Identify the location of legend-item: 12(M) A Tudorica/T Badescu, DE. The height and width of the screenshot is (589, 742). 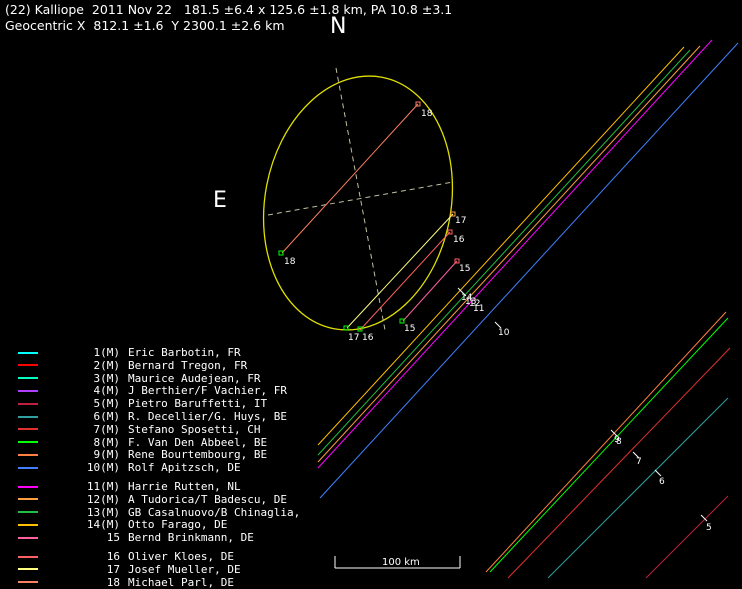
(152, 499).